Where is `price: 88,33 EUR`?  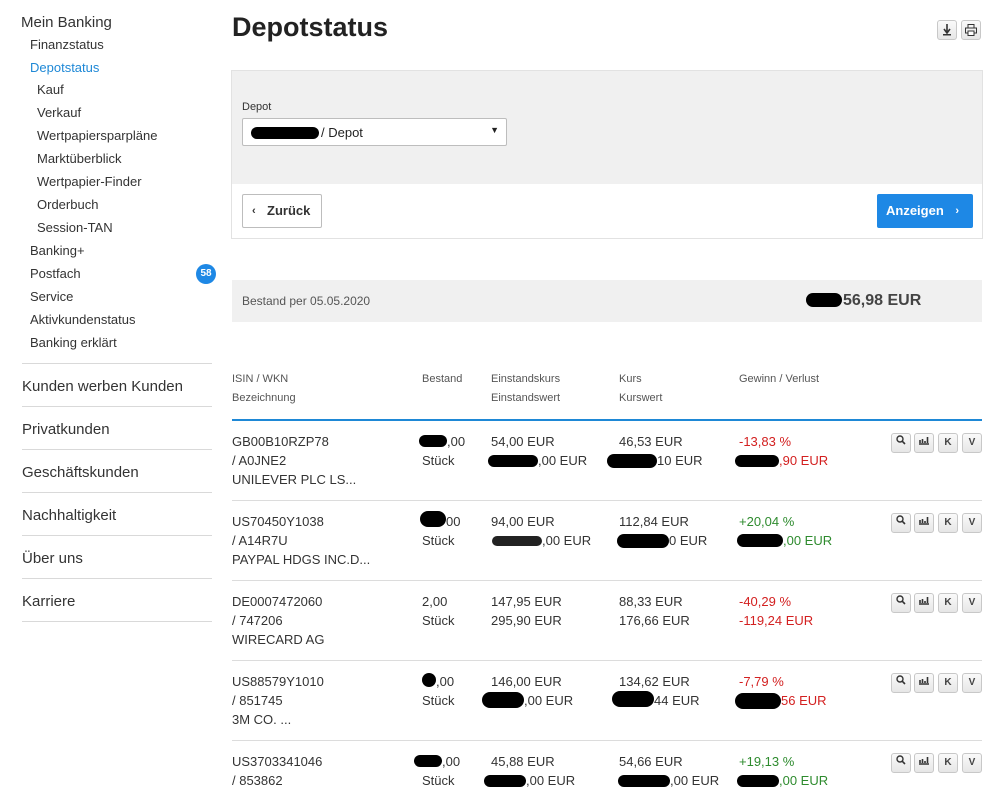 price: 88,33 EUR is located at coordinates (651, 601).